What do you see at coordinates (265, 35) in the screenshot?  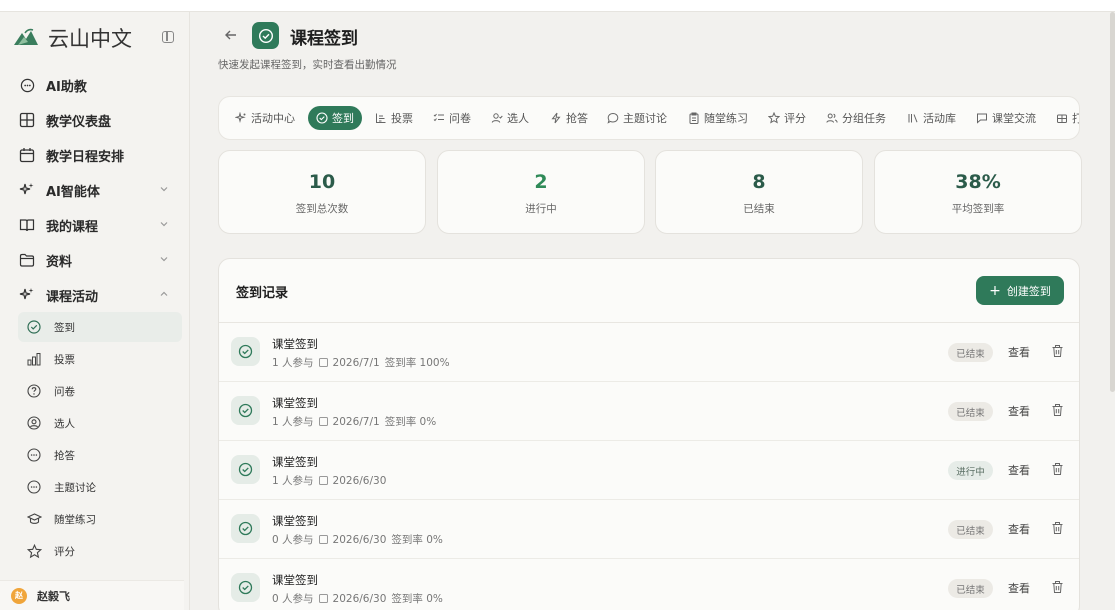 I see `checkin-title-icon` at bounding box center [265, 35].